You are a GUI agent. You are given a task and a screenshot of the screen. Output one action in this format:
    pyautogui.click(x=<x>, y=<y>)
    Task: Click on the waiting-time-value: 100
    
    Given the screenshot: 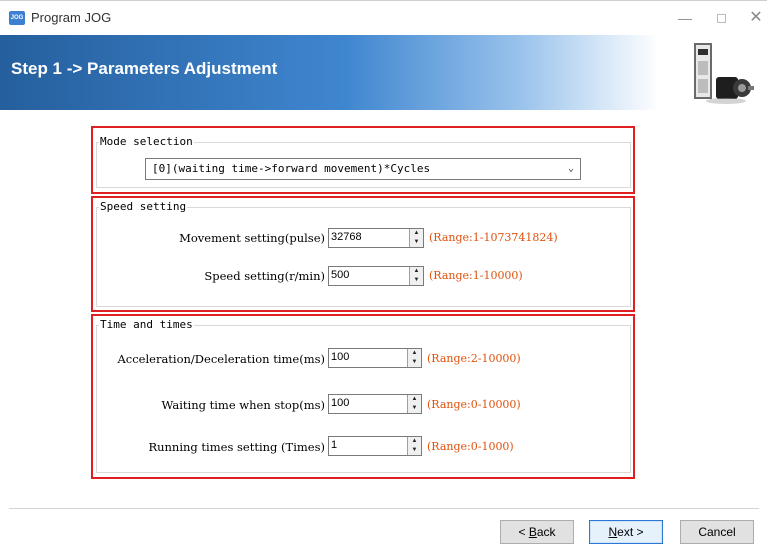 What is the action you would take?
    pyautogui.click(x=340, y=403)
    